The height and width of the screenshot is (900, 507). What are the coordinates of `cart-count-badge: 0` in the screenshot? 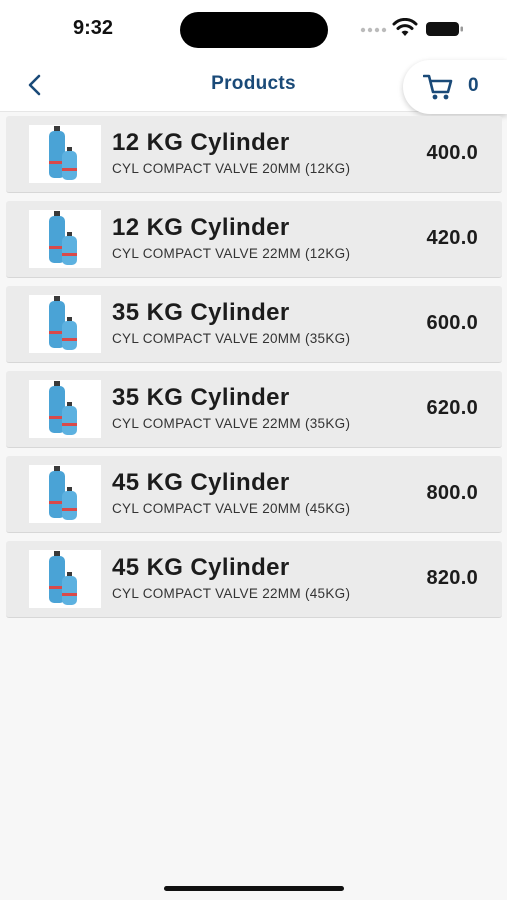 It's located at (473, 85).